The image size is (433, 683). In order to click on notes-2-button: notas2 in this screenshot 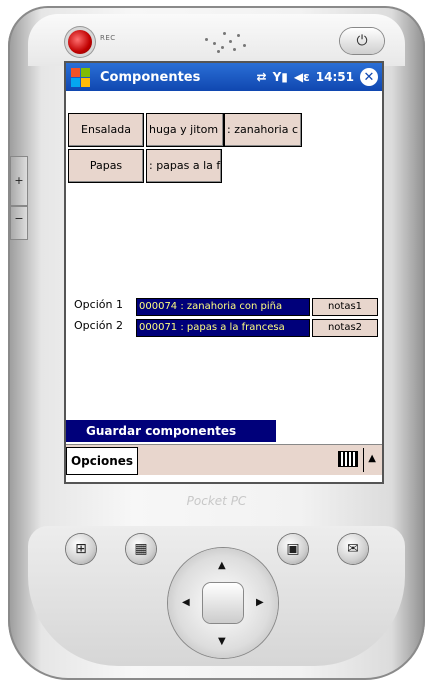, I will do `click(345, 328)`.